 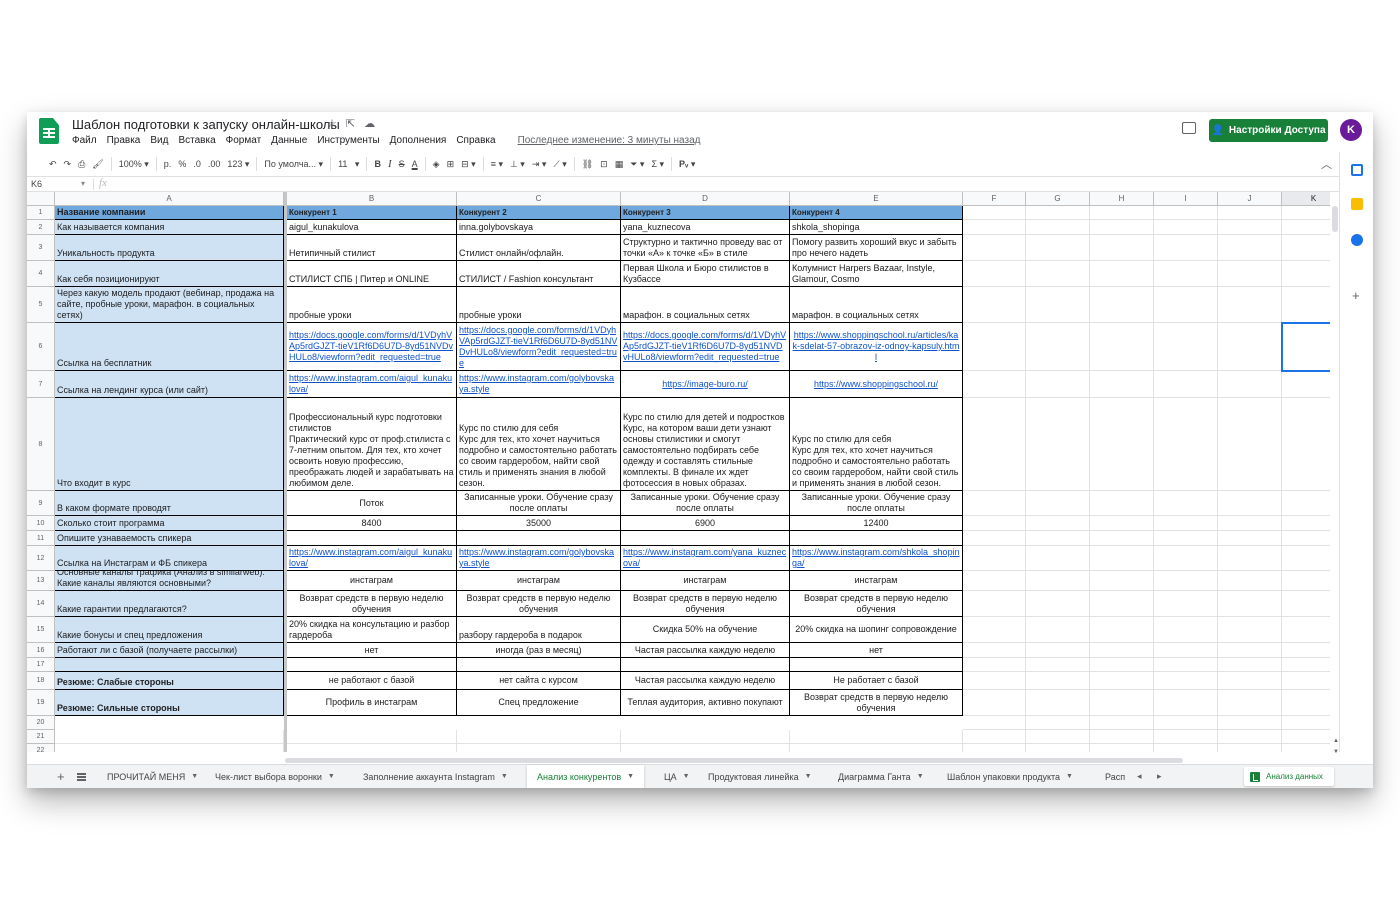 What do you see at coordinates (876, 305) in the screenshot?
I see `cell: марафон. в социальных сетях` at bounding box center [876, 305].